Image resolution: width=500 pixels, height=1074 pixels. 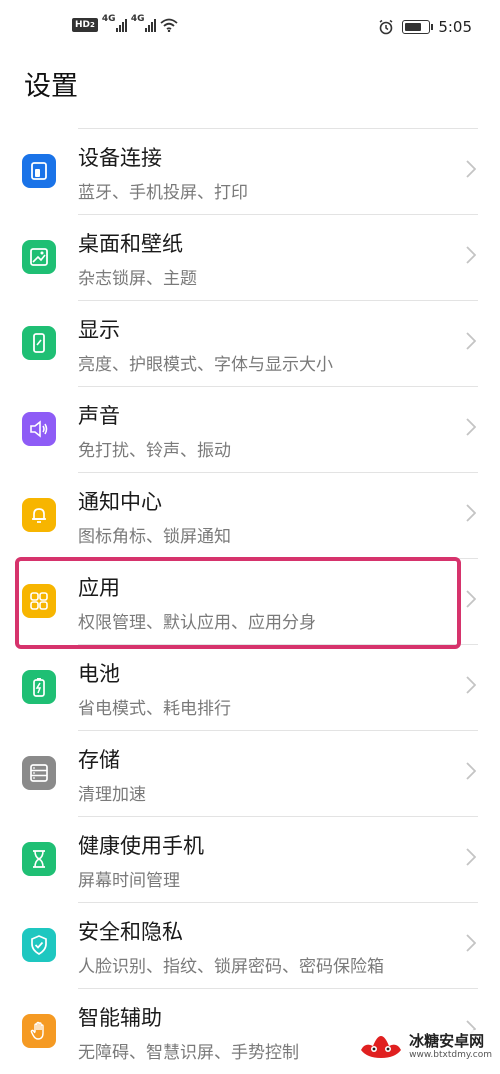 What do you see at coordinates (39, 1031) in the screenshot?
I see `hand-icon` at bounding box center [39, 1031].